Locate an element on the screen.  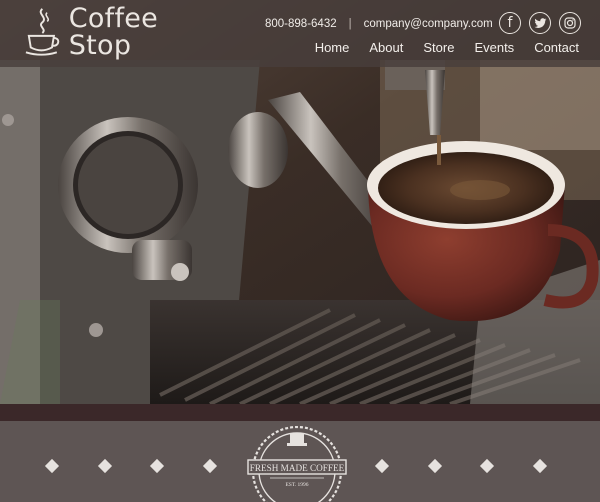
facebook-icon: f is located at coordinates (510, 23).